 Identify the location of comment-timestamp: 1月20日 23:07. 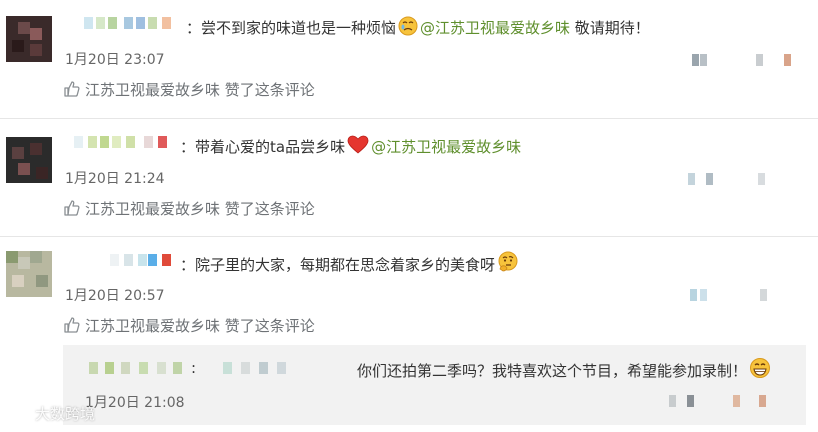
(115, 60).